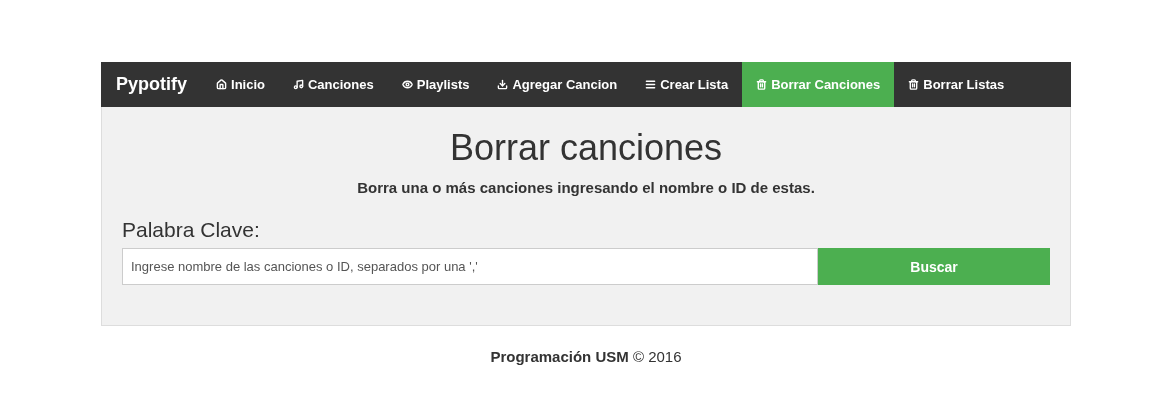 The width and height of the screenshot is (1172, 408). Describe the element at coordinates (586, 187) in the screenshot. I see `page-subtitle: Borra una o más canciones ingresando el nombre o ID de estas.` at that location.